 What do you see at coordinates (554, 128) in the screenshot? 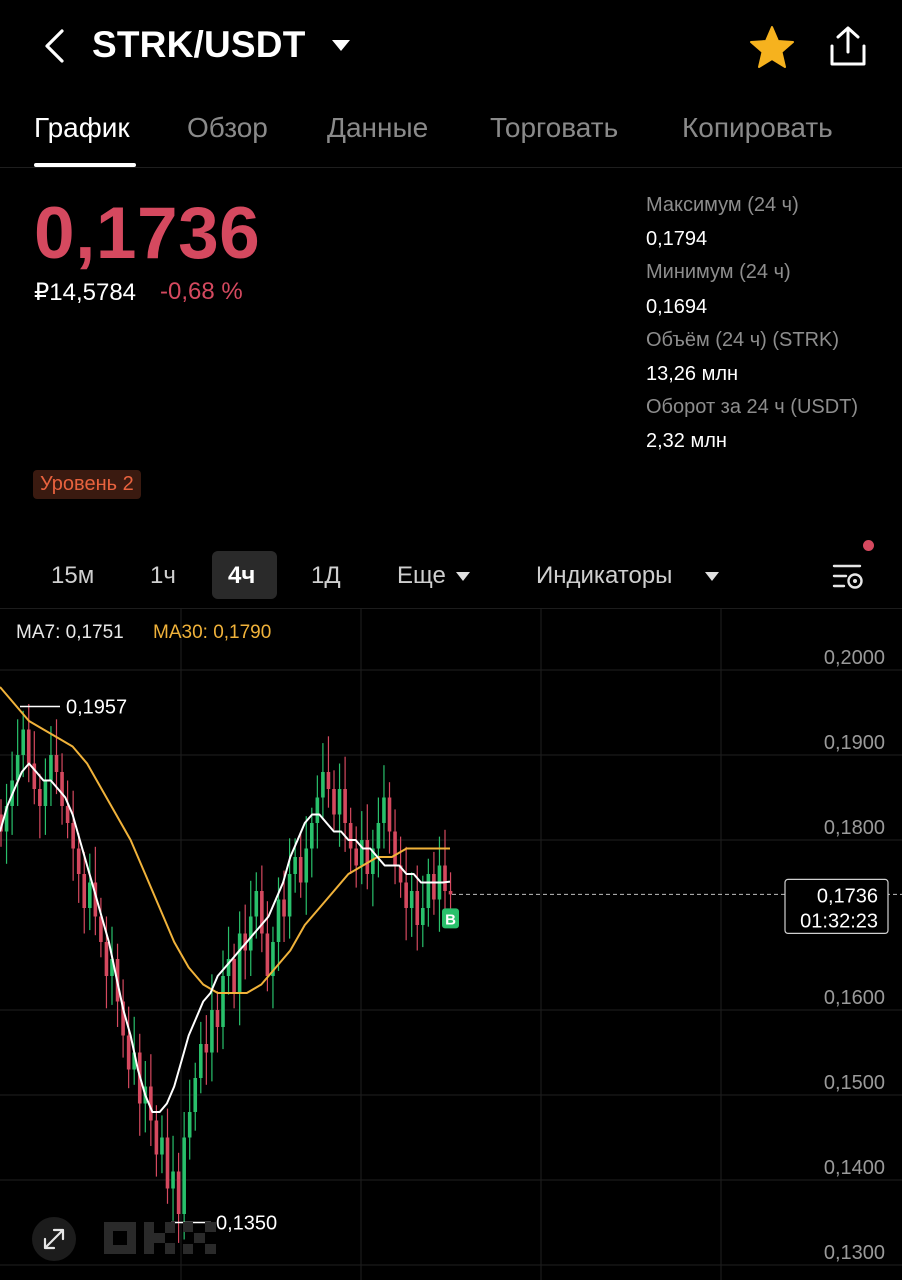
I see `tab-trade: Торговать` at bounding box center [554, 128].